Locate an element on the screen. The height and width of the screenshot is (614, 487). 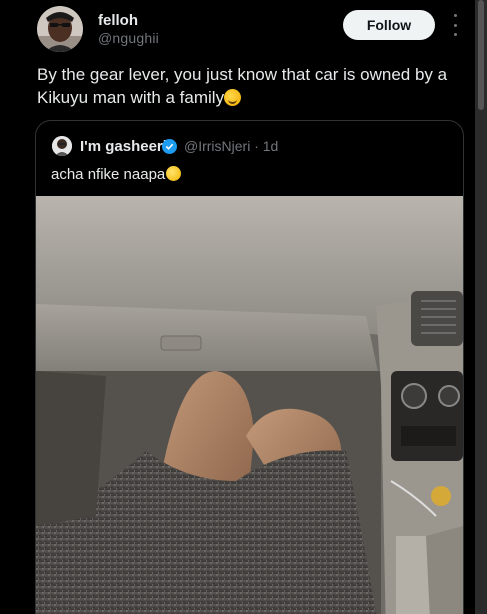
quoted-tweet-time: · 1d is located at coordinates (266, 146).